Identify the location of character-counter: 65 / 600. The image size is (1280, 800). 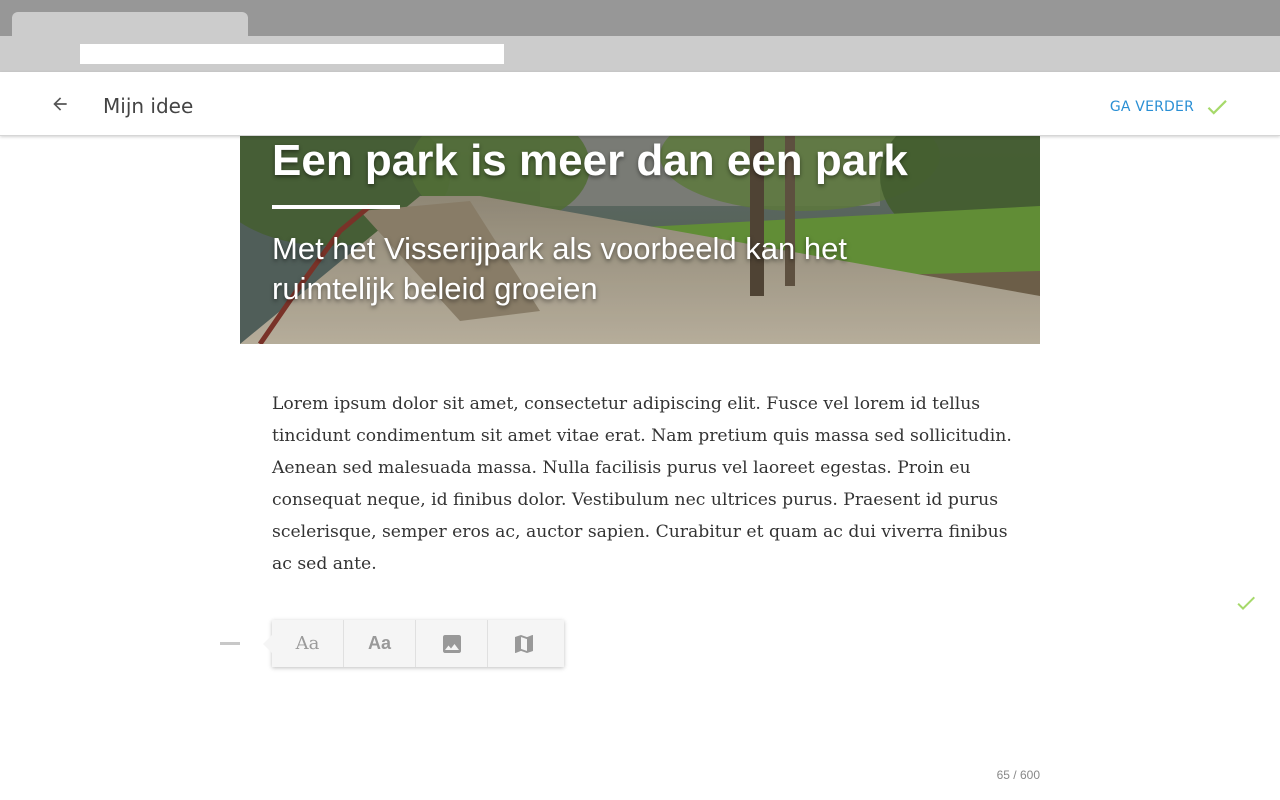
(1018, 775).